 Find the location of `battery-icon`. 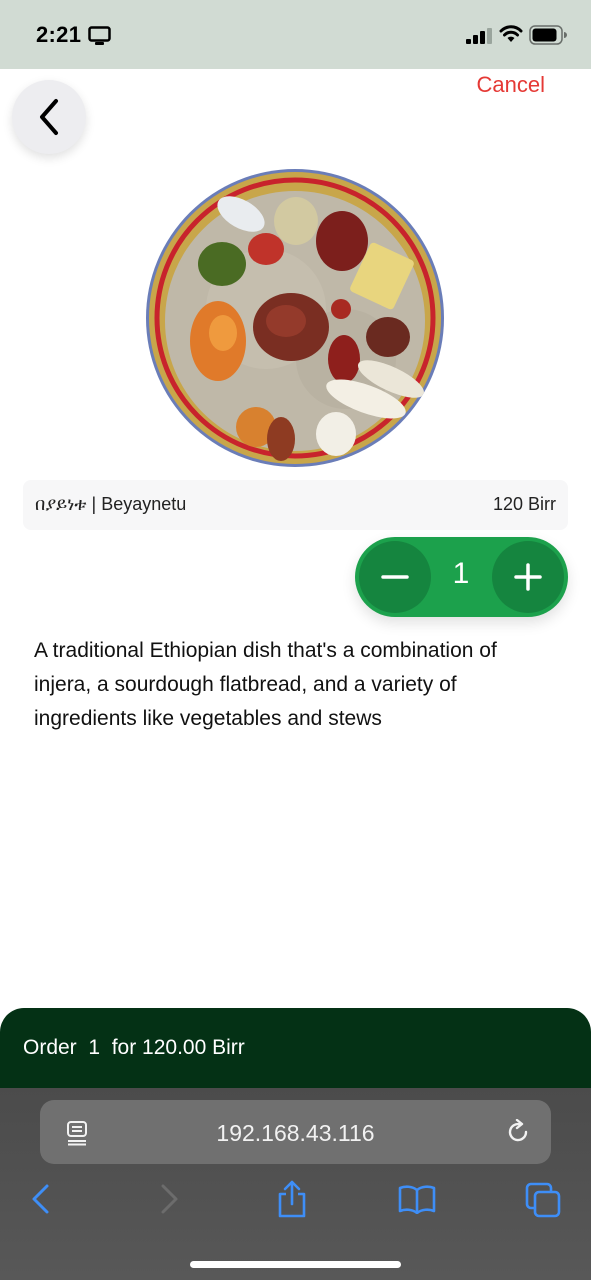

battery-icon is located at coordinates (548, 35).